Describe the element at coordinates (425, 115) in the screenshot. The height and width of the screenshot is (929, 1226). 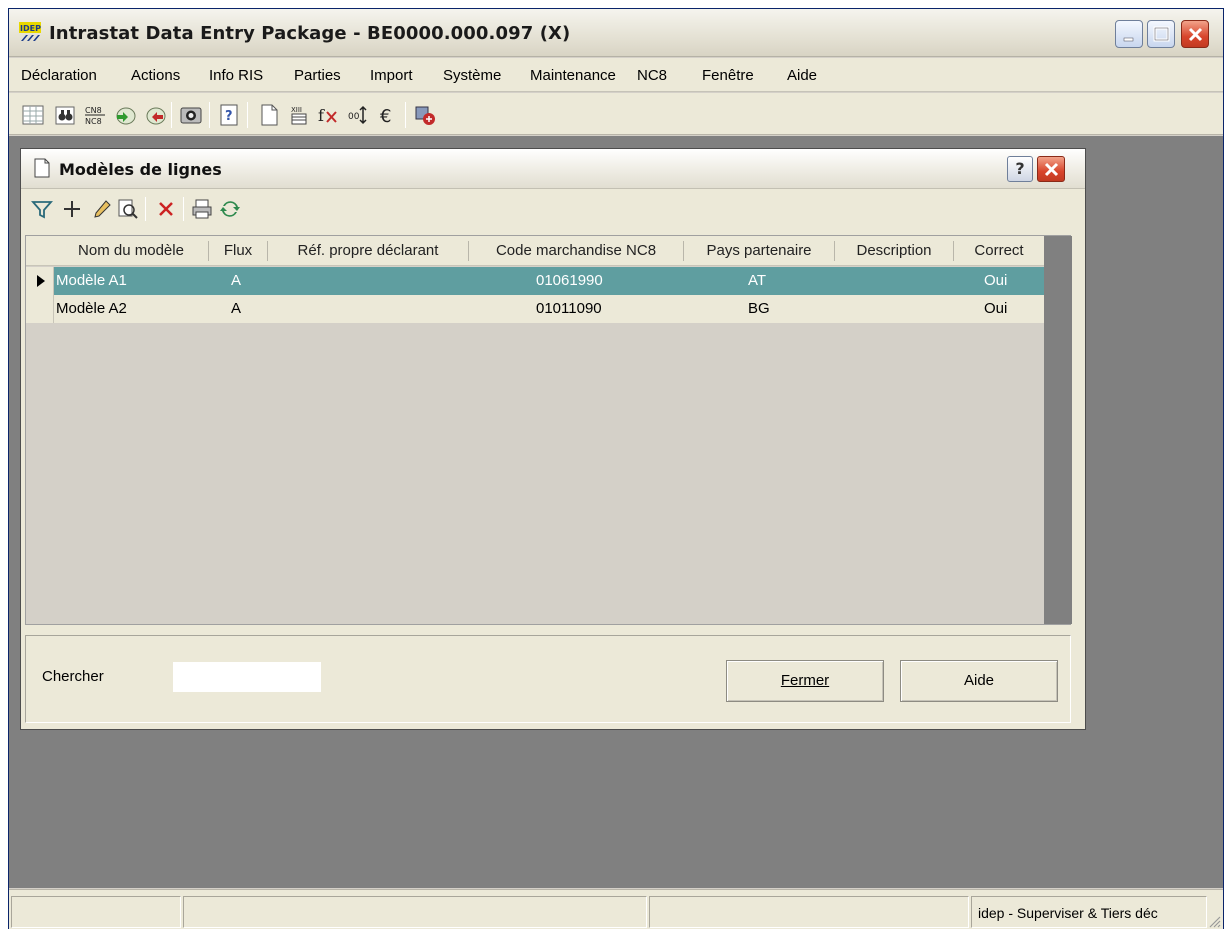
I see `user-settings-icon` at that location.